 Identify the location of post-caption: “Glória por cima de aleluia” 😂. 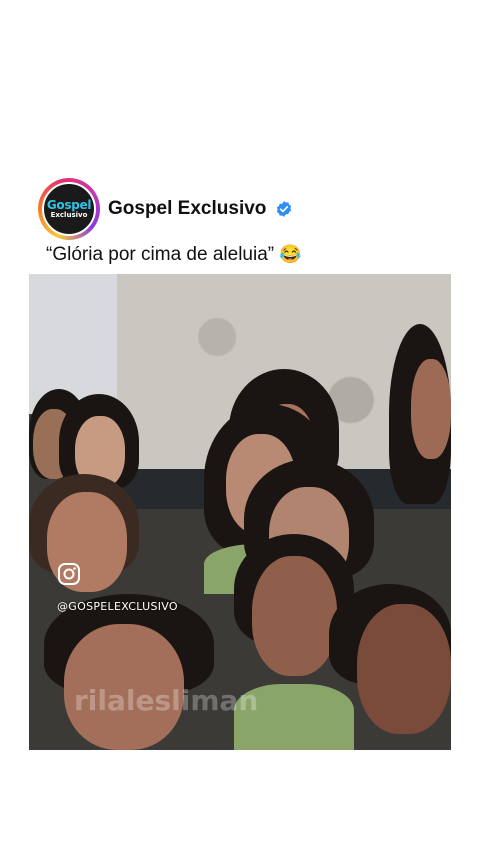
(174, 255).